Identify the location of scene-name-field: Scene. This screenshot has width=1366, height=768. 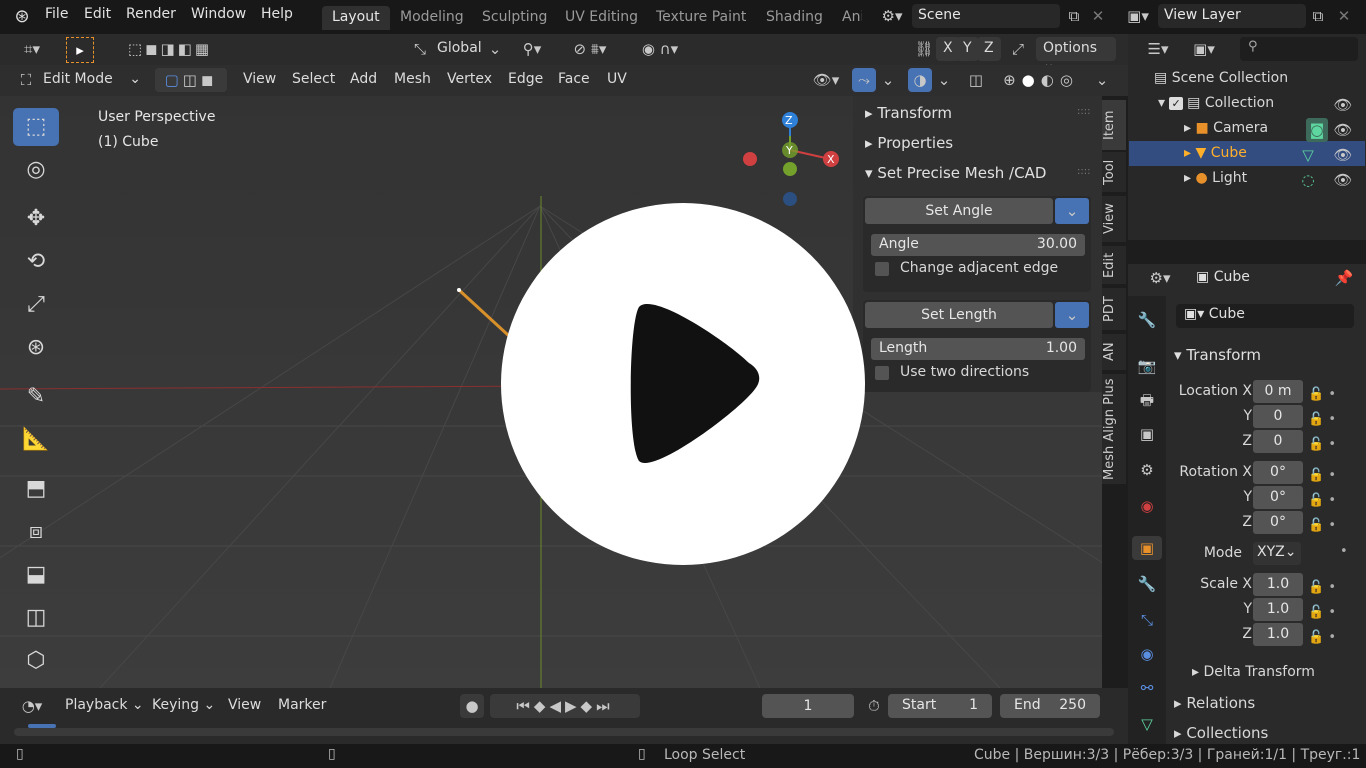
(986, 16).